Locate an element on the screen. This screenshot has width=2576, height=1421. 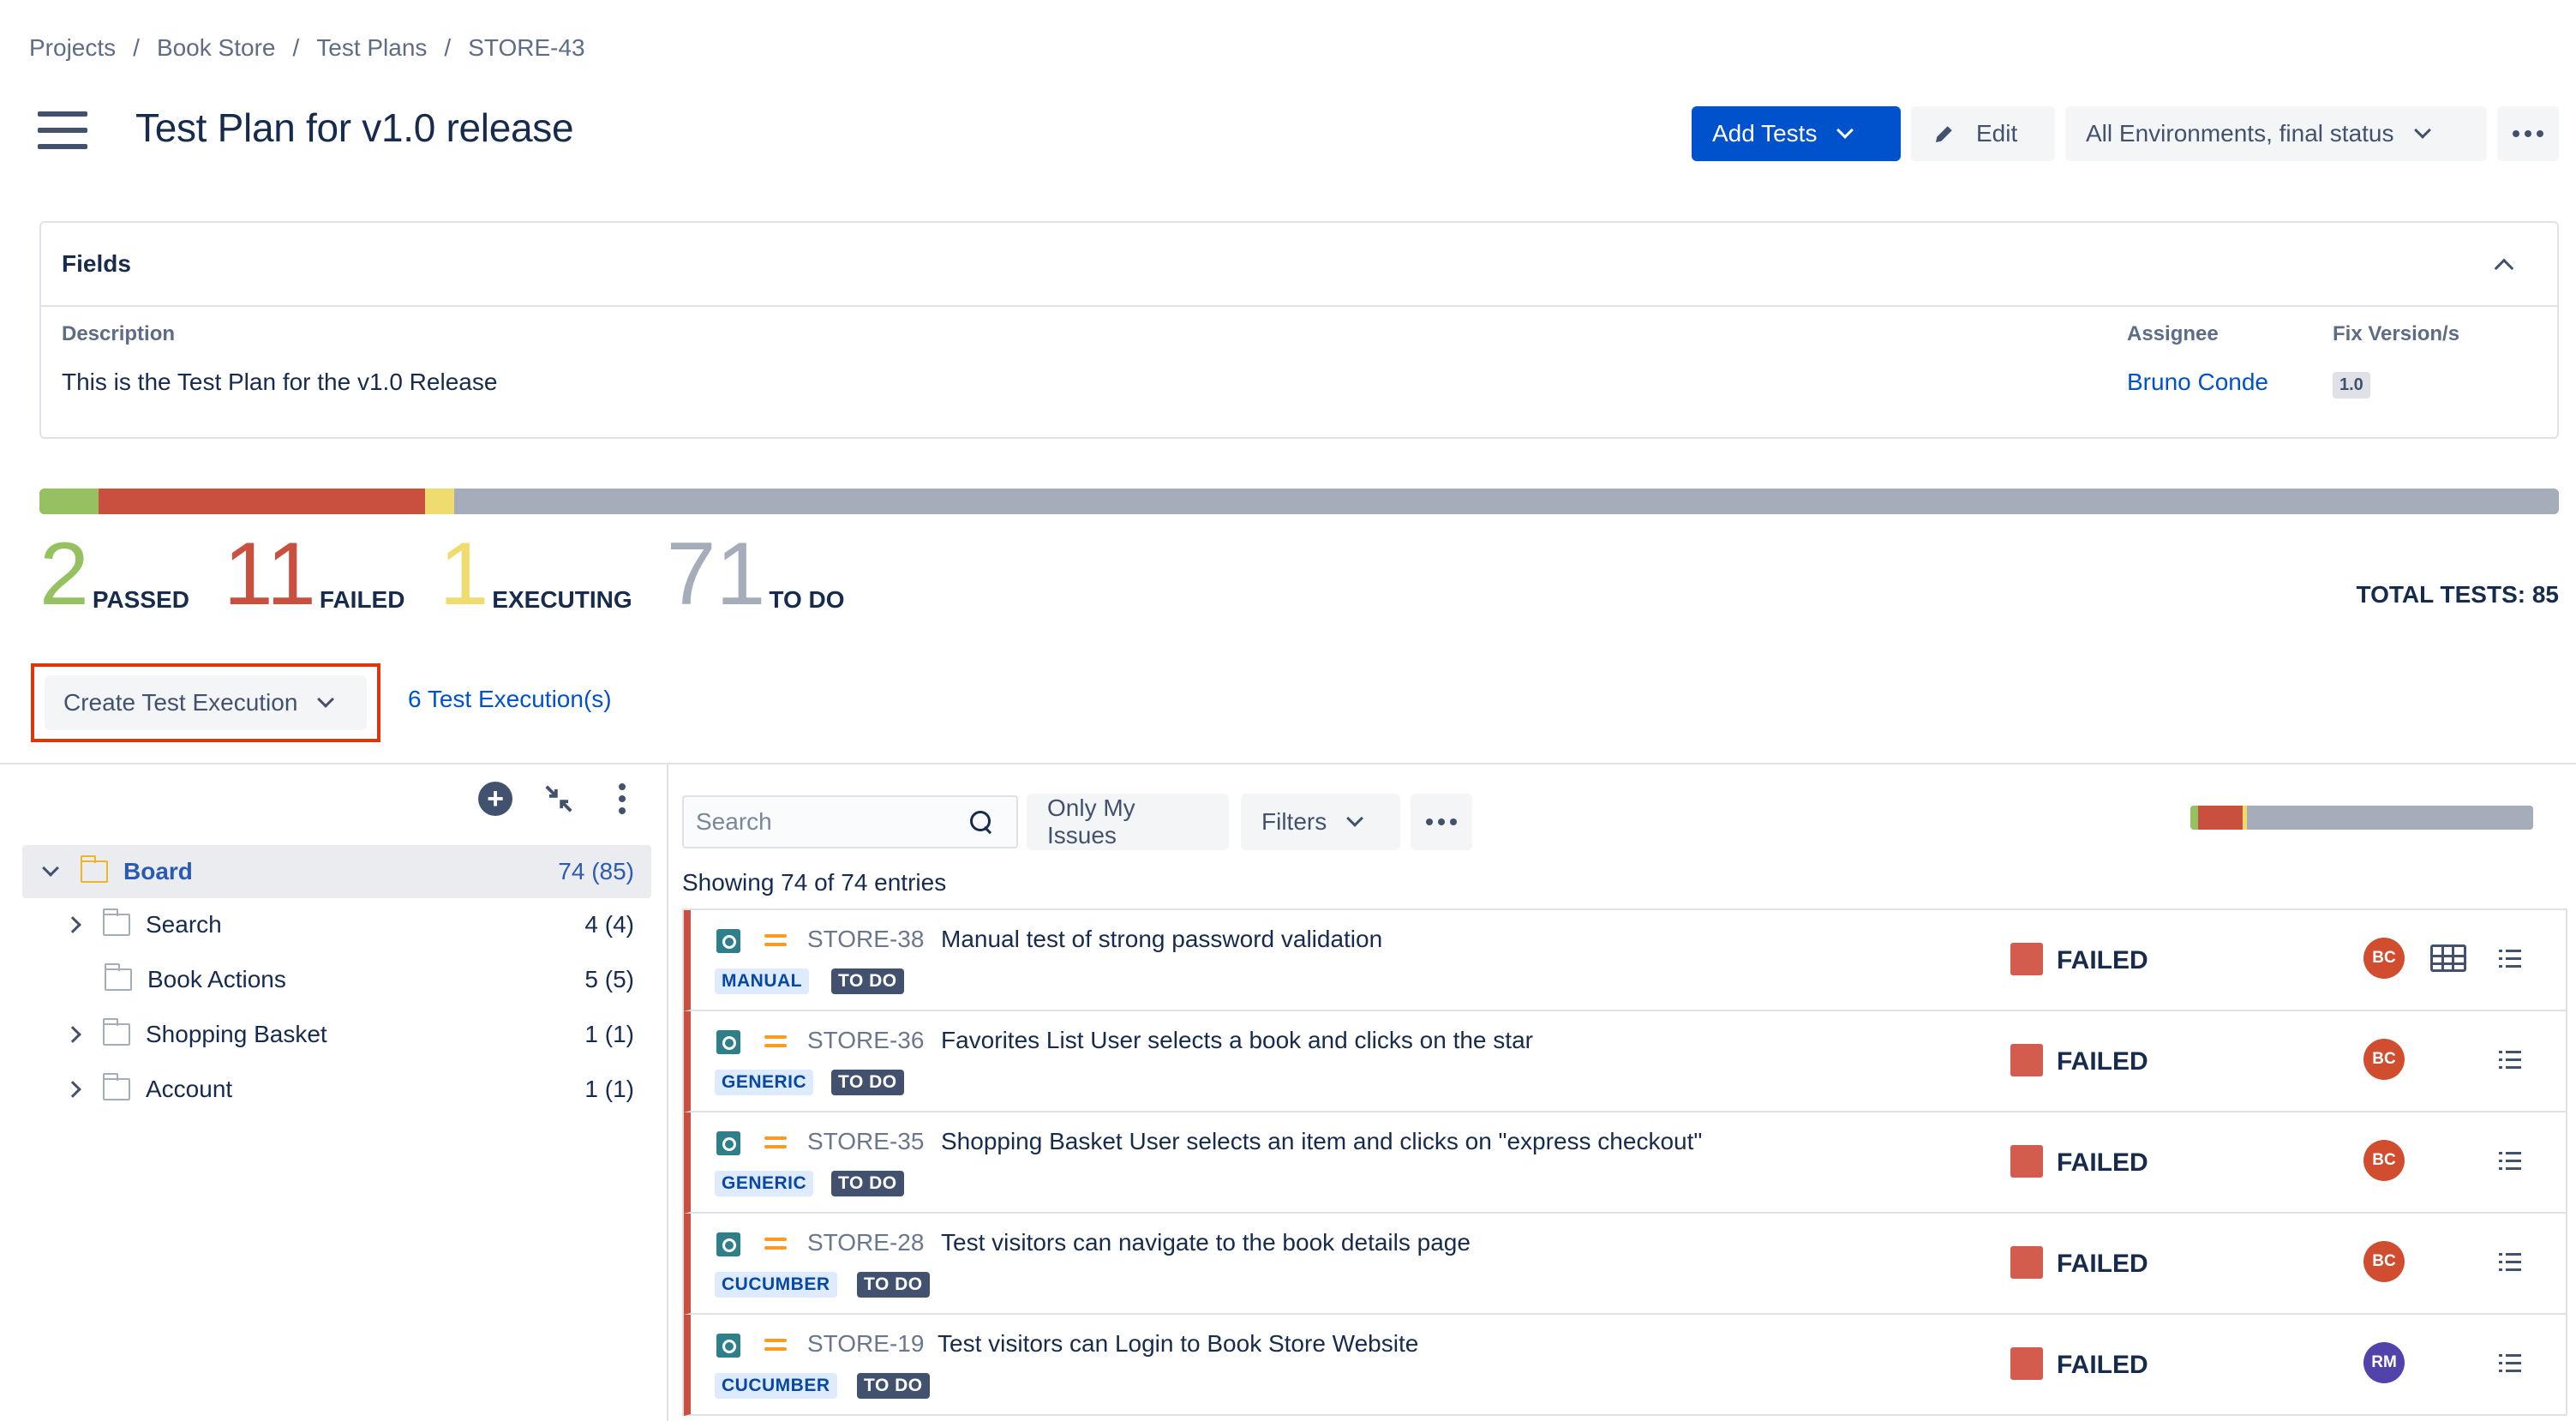
tree-item-count: 74 (85) is located at coordinates (596, 871).